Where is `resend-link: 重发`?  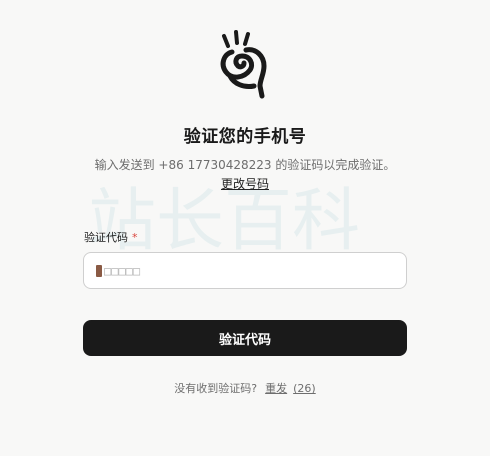
resend-link: 重发 is located at coordinates (276, 388).